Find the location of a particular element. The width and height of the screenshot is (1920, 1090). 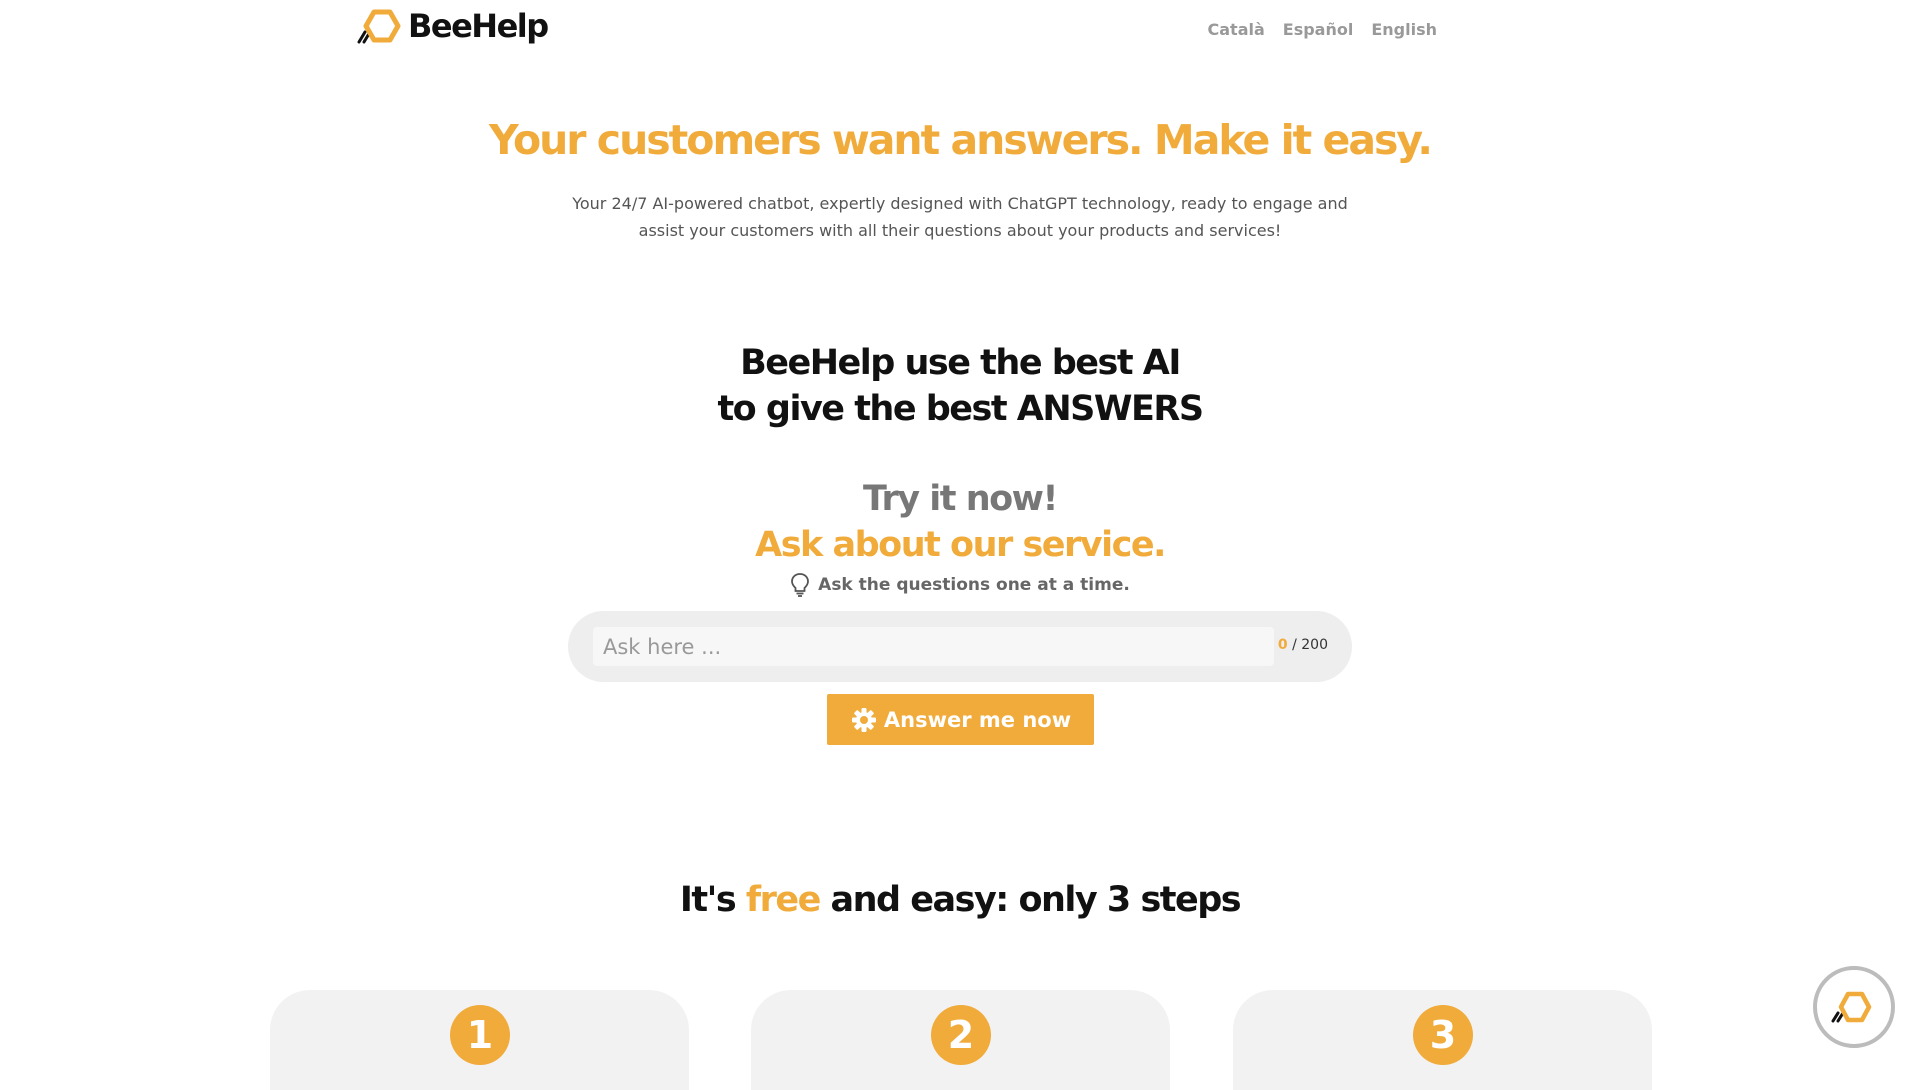

hint-text: Ask the questions one at a time. is located at coordinates (974, 585).